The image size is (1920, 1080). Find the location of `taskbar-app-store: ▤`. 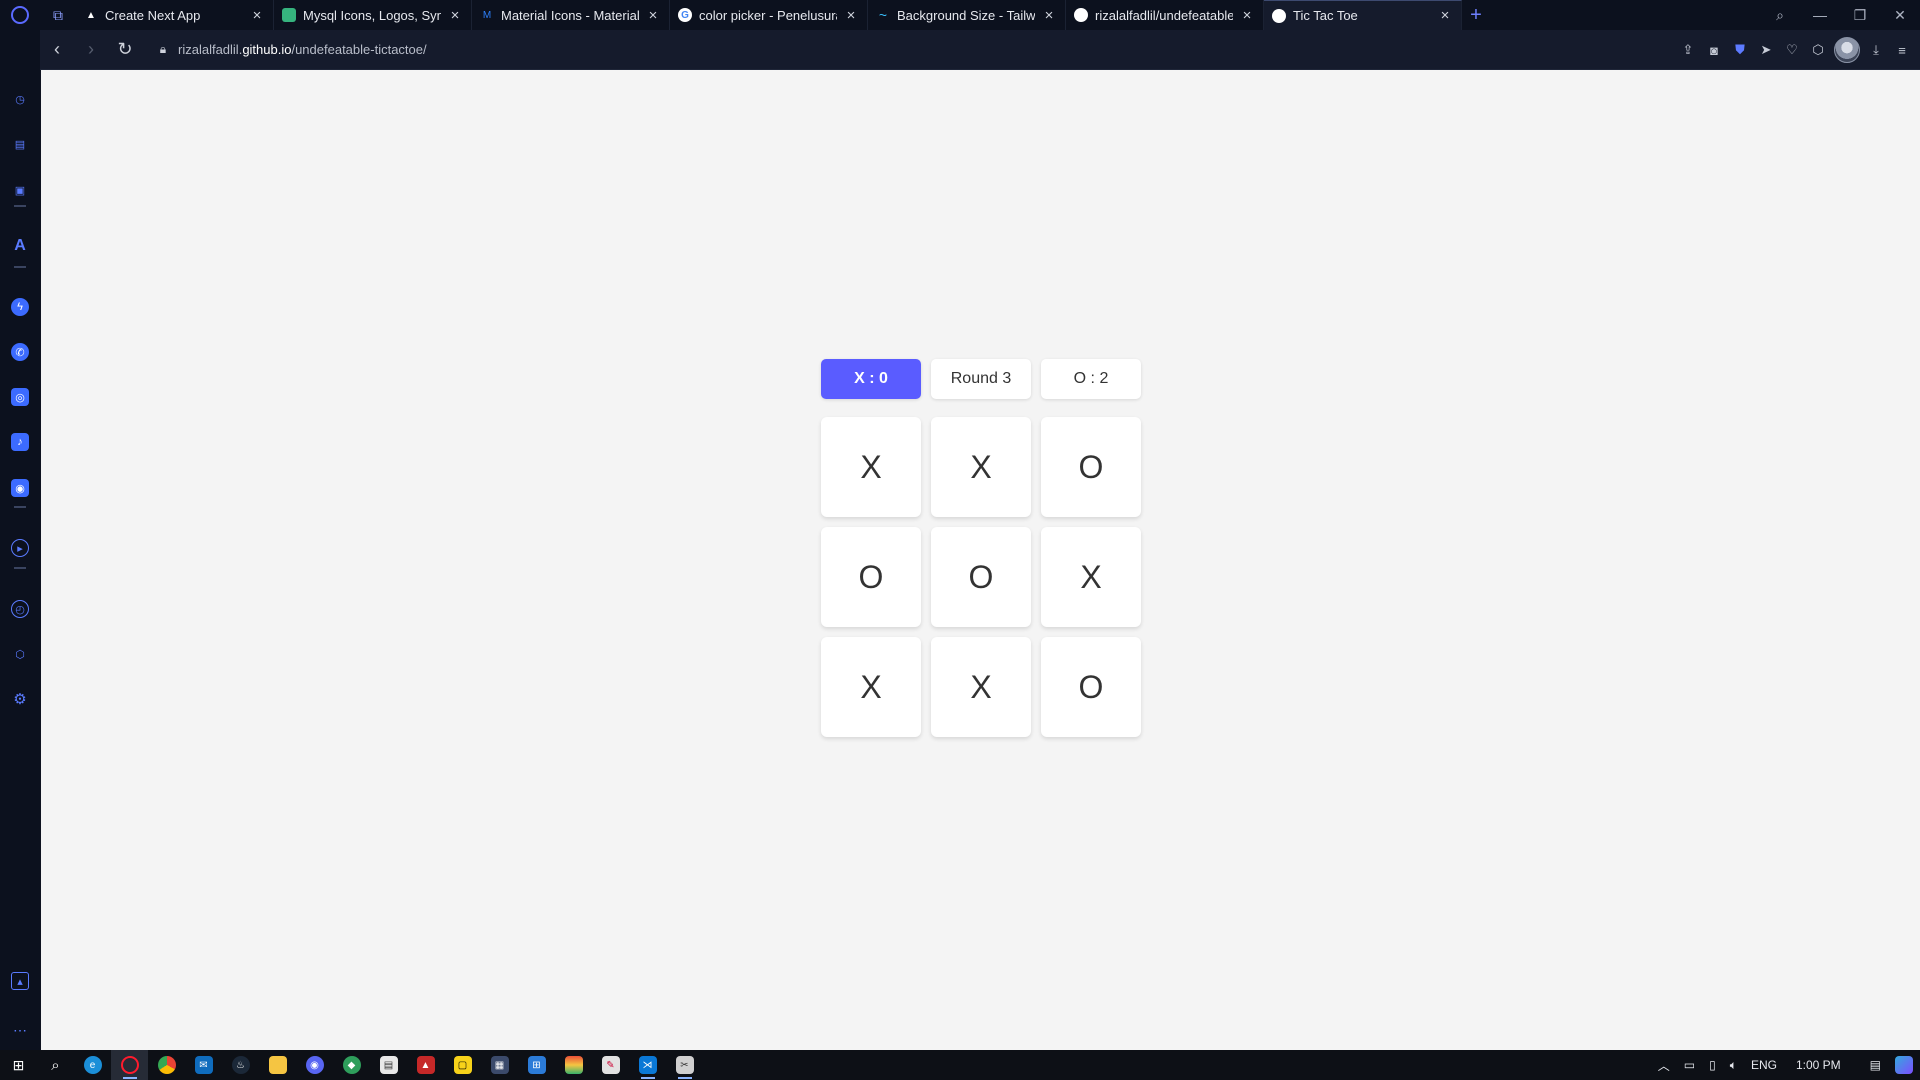

taskbar-app-store: ▤ is located at coordinates (388, 1065).